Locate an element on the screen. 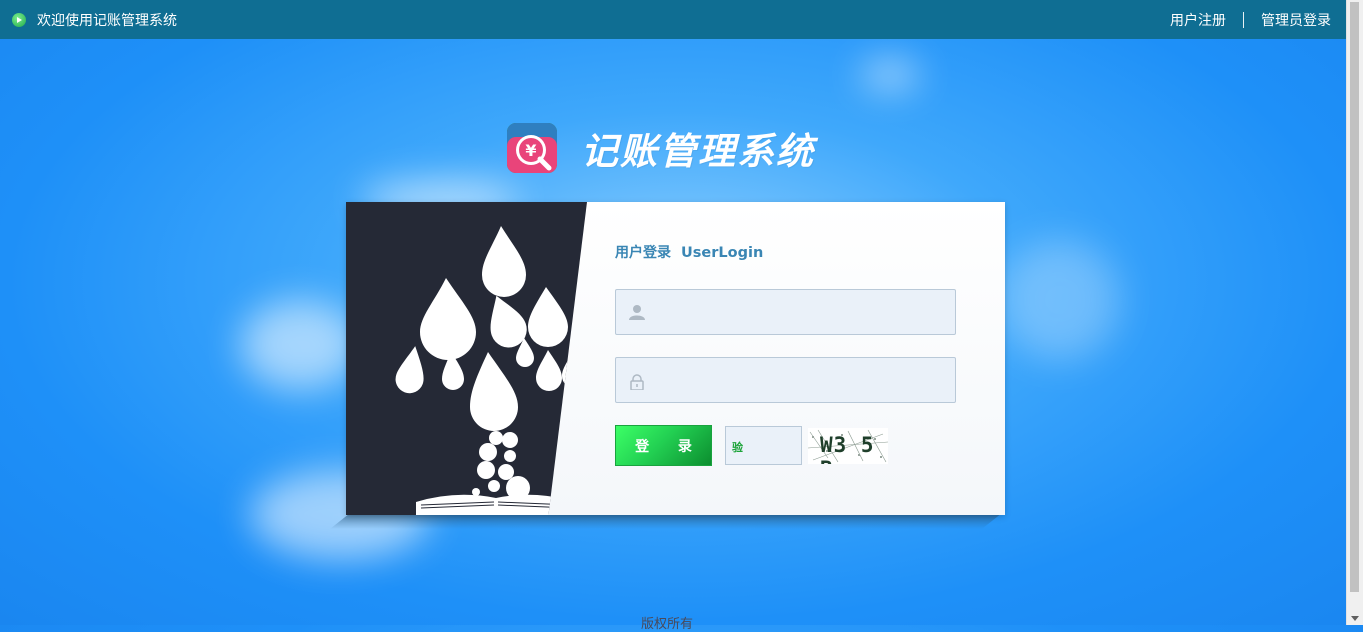 This screenshot has width=1363, height=632. page-scrollbar is located at coordinates (1354, 312).